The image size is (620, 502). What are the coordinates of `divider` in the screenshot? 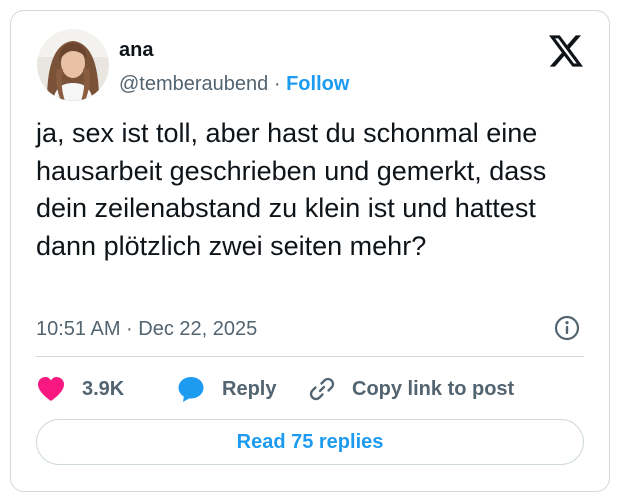 It's located at (310, 356).